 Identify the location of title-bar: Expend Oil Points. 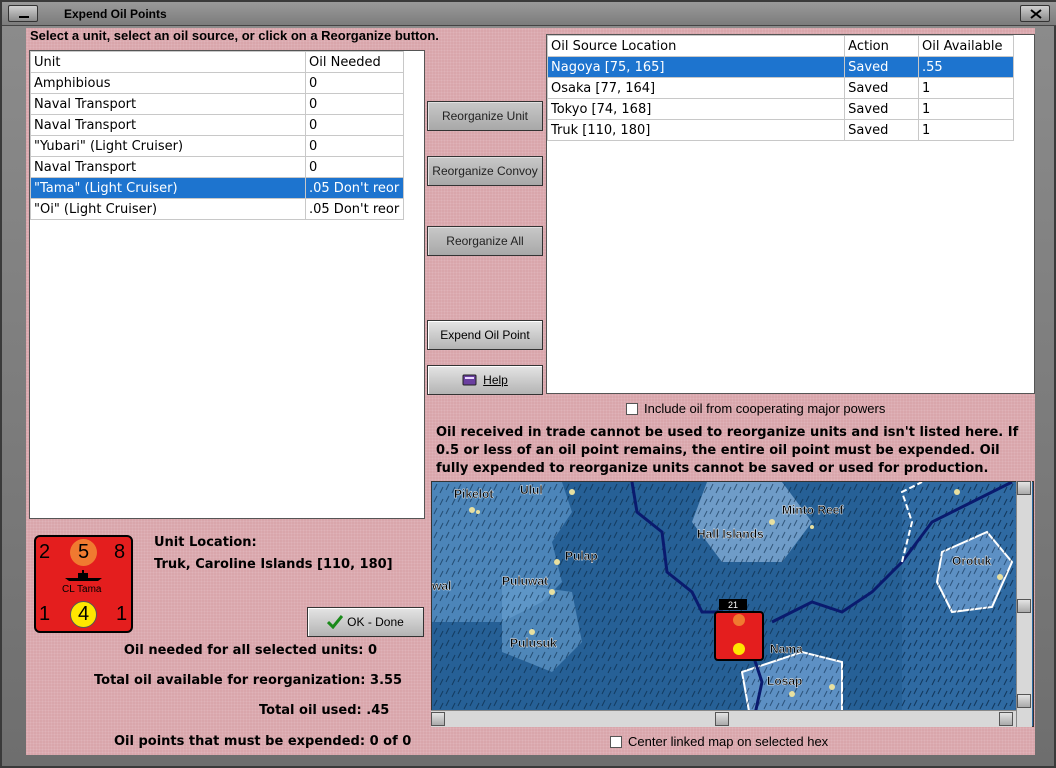
(529, 14).